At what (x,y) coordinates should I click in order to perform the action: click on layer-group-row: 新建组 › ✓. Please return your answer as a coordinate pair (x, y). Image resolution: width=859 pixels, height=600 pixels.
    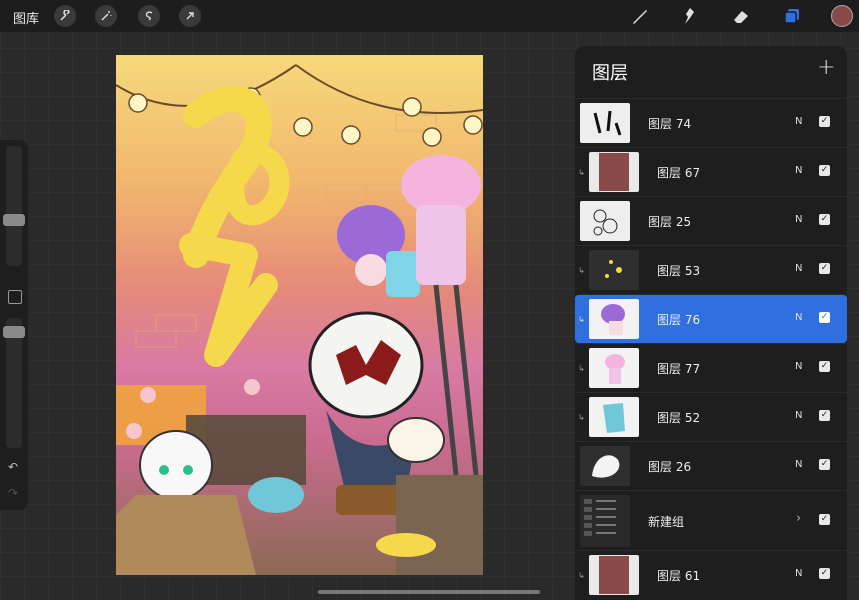
    Looking at the image, I should click on (711, 520).